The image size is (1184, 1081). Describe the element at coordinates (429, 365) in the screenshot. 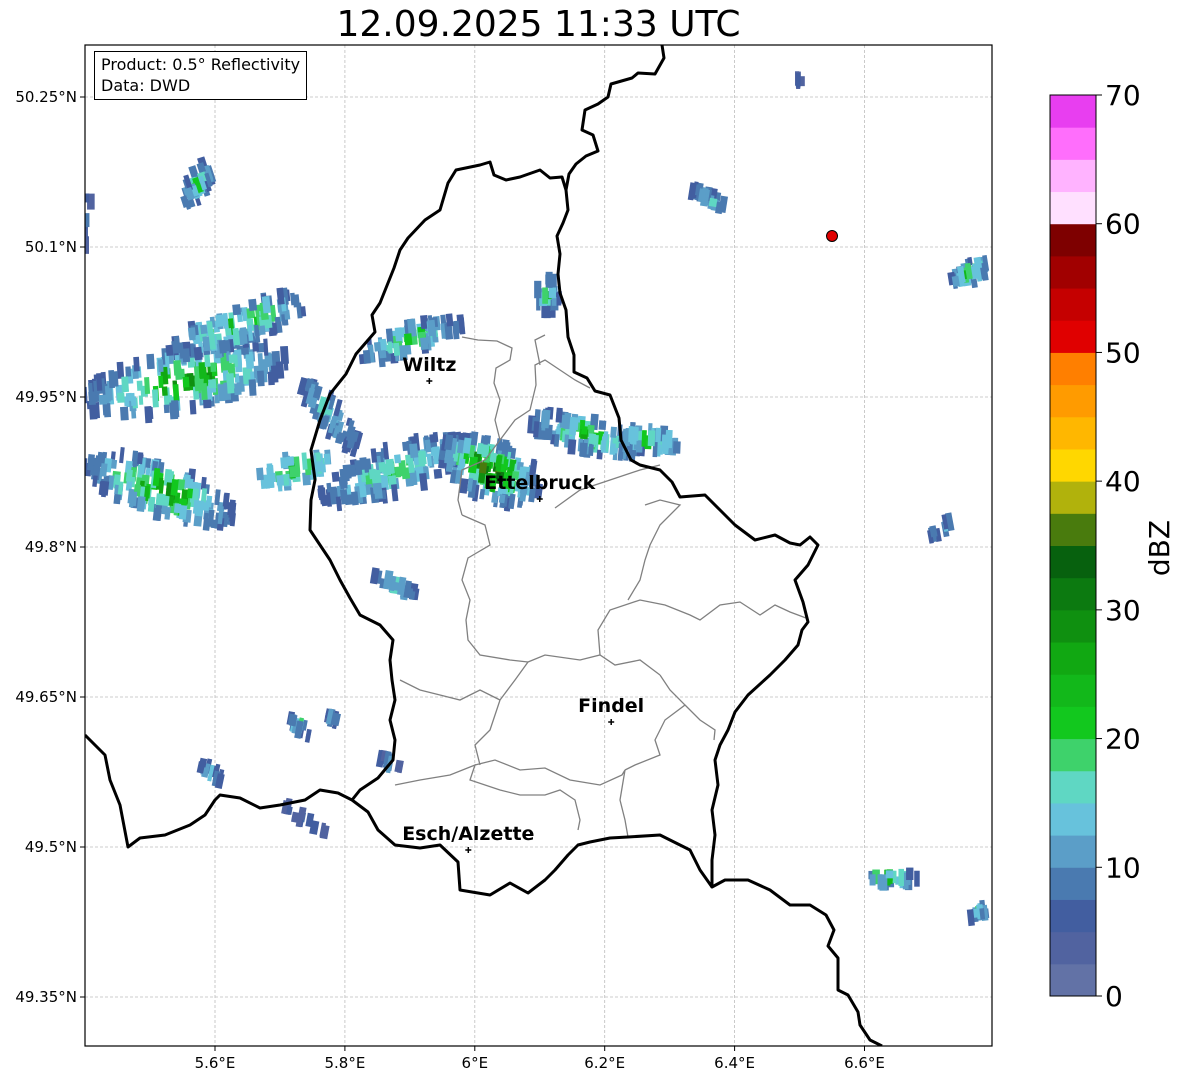

I see `city-label: Wiltz` at that location.